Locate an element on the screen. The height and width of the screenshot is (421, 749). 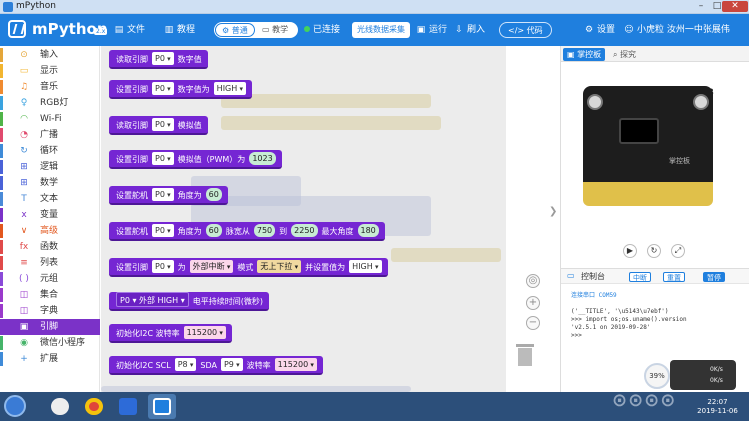
trash-icon is located at coordinates (525, 355).